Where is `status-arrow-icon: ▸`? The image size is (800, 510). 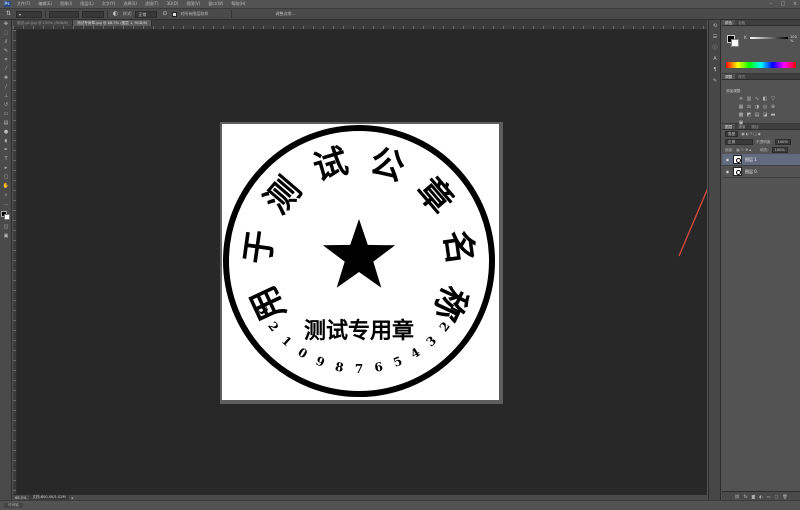
status-arrow-icon: ▸ is located at coordinates (73, 498).